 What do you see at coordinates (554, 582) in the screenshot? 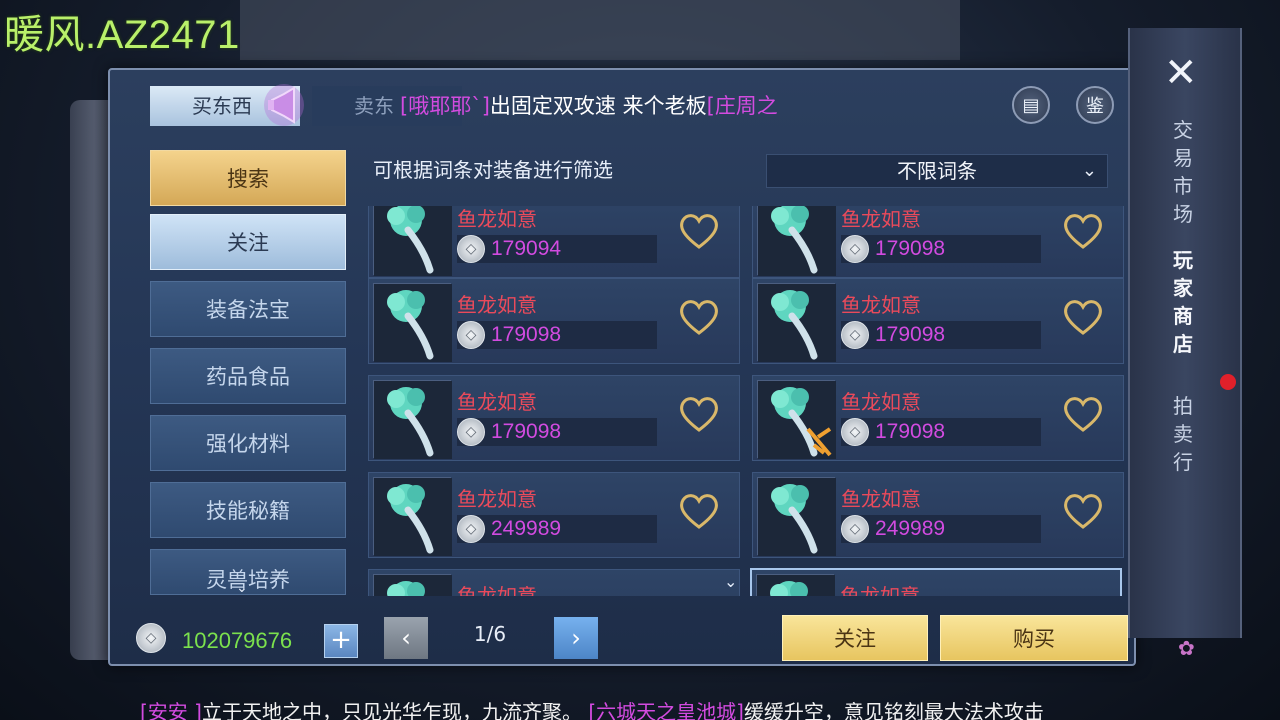
I see `item-card: 鱼龙如意` at bounding box center [554, 582].